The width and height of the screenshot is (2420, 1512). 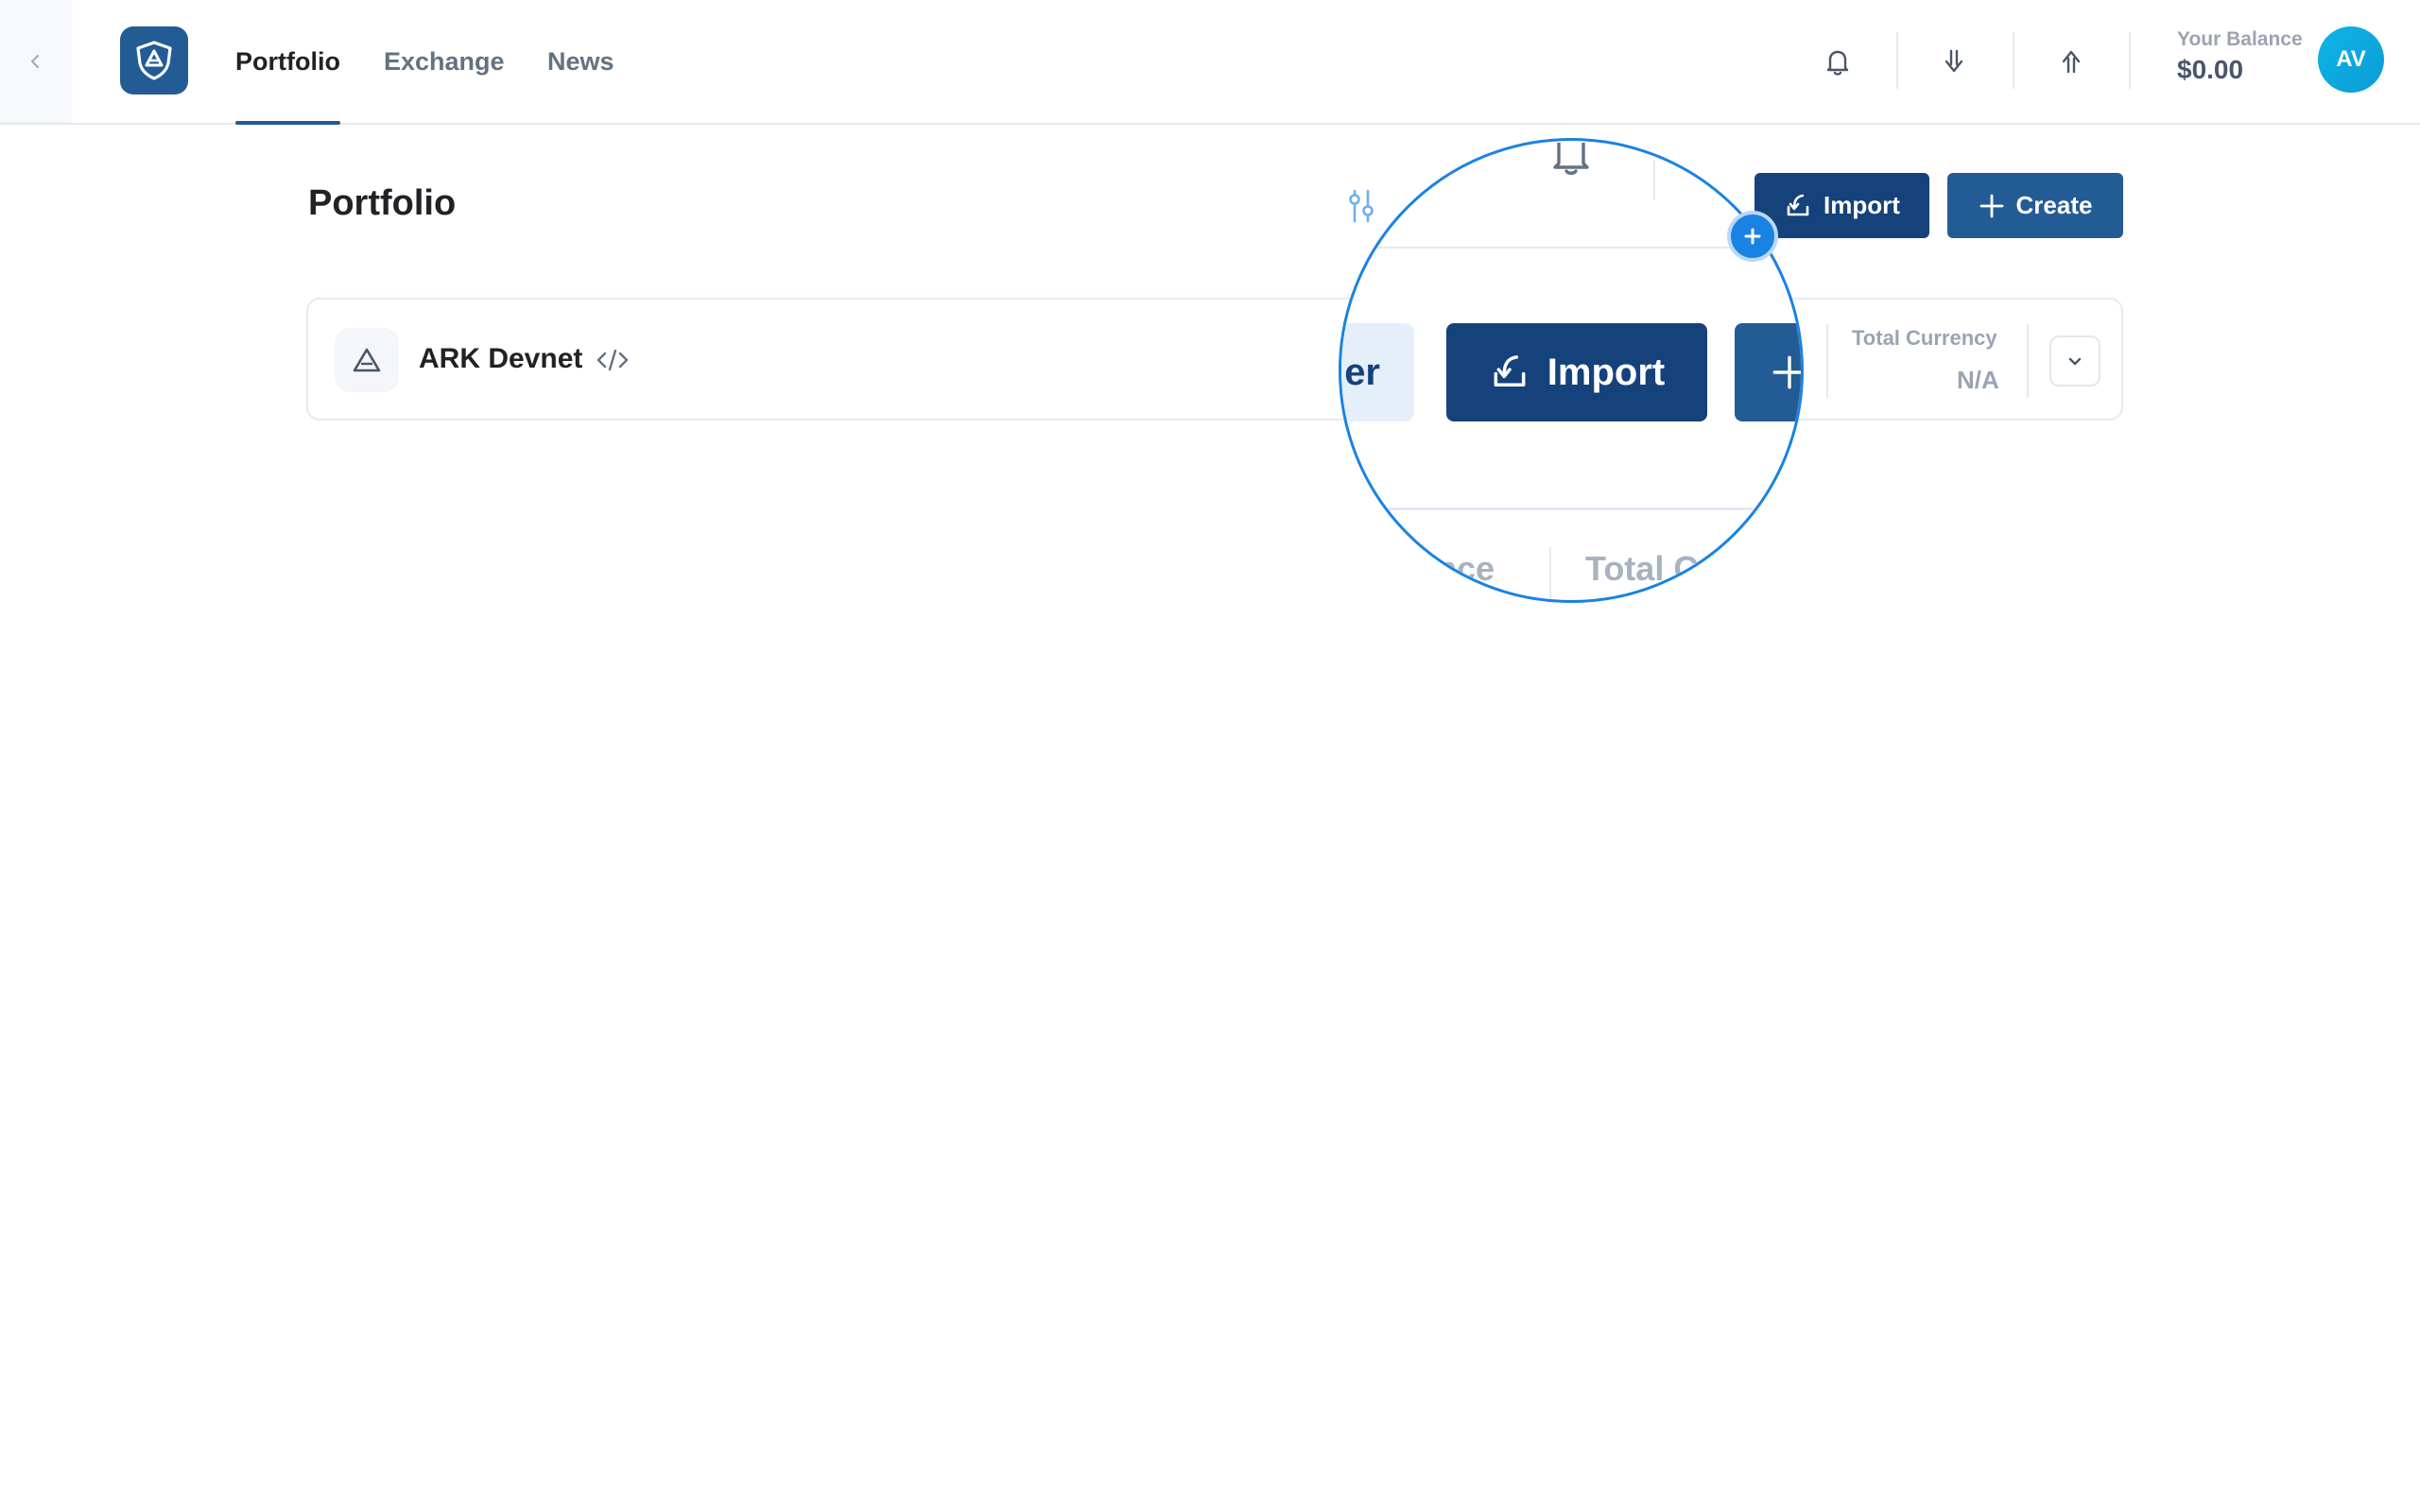 I want to click on send-button, so click(x=2071, y=61).